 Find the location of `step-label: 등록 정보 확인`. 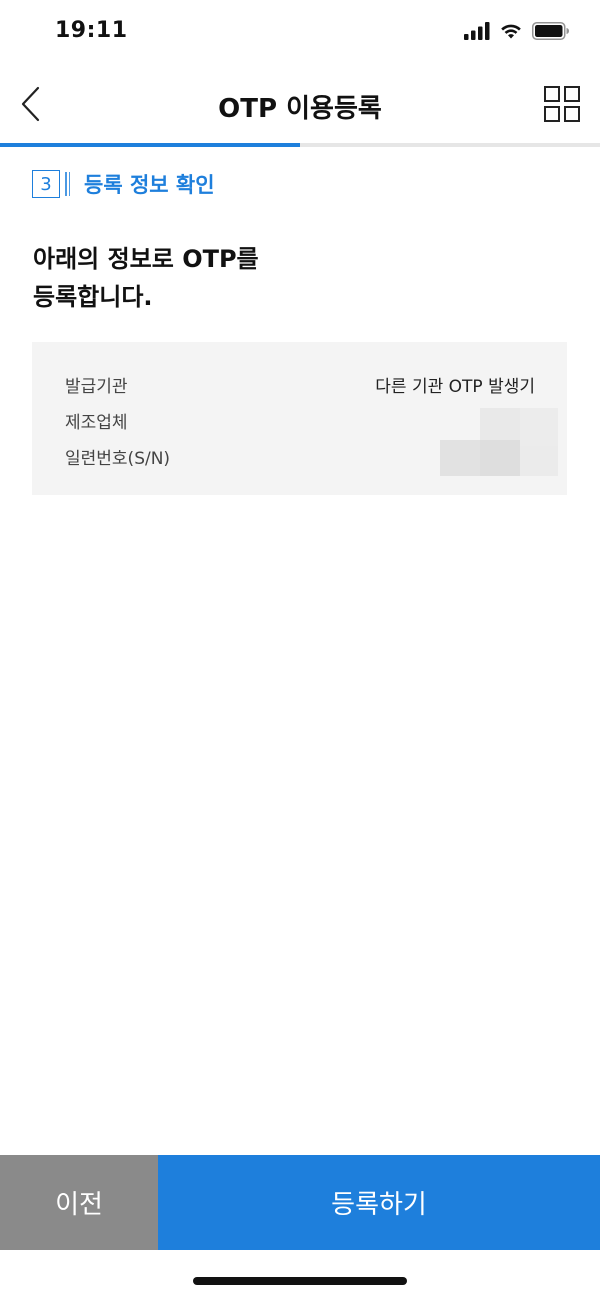

step-label: 등록 정보 확인 is located at coordinates (149, 185).